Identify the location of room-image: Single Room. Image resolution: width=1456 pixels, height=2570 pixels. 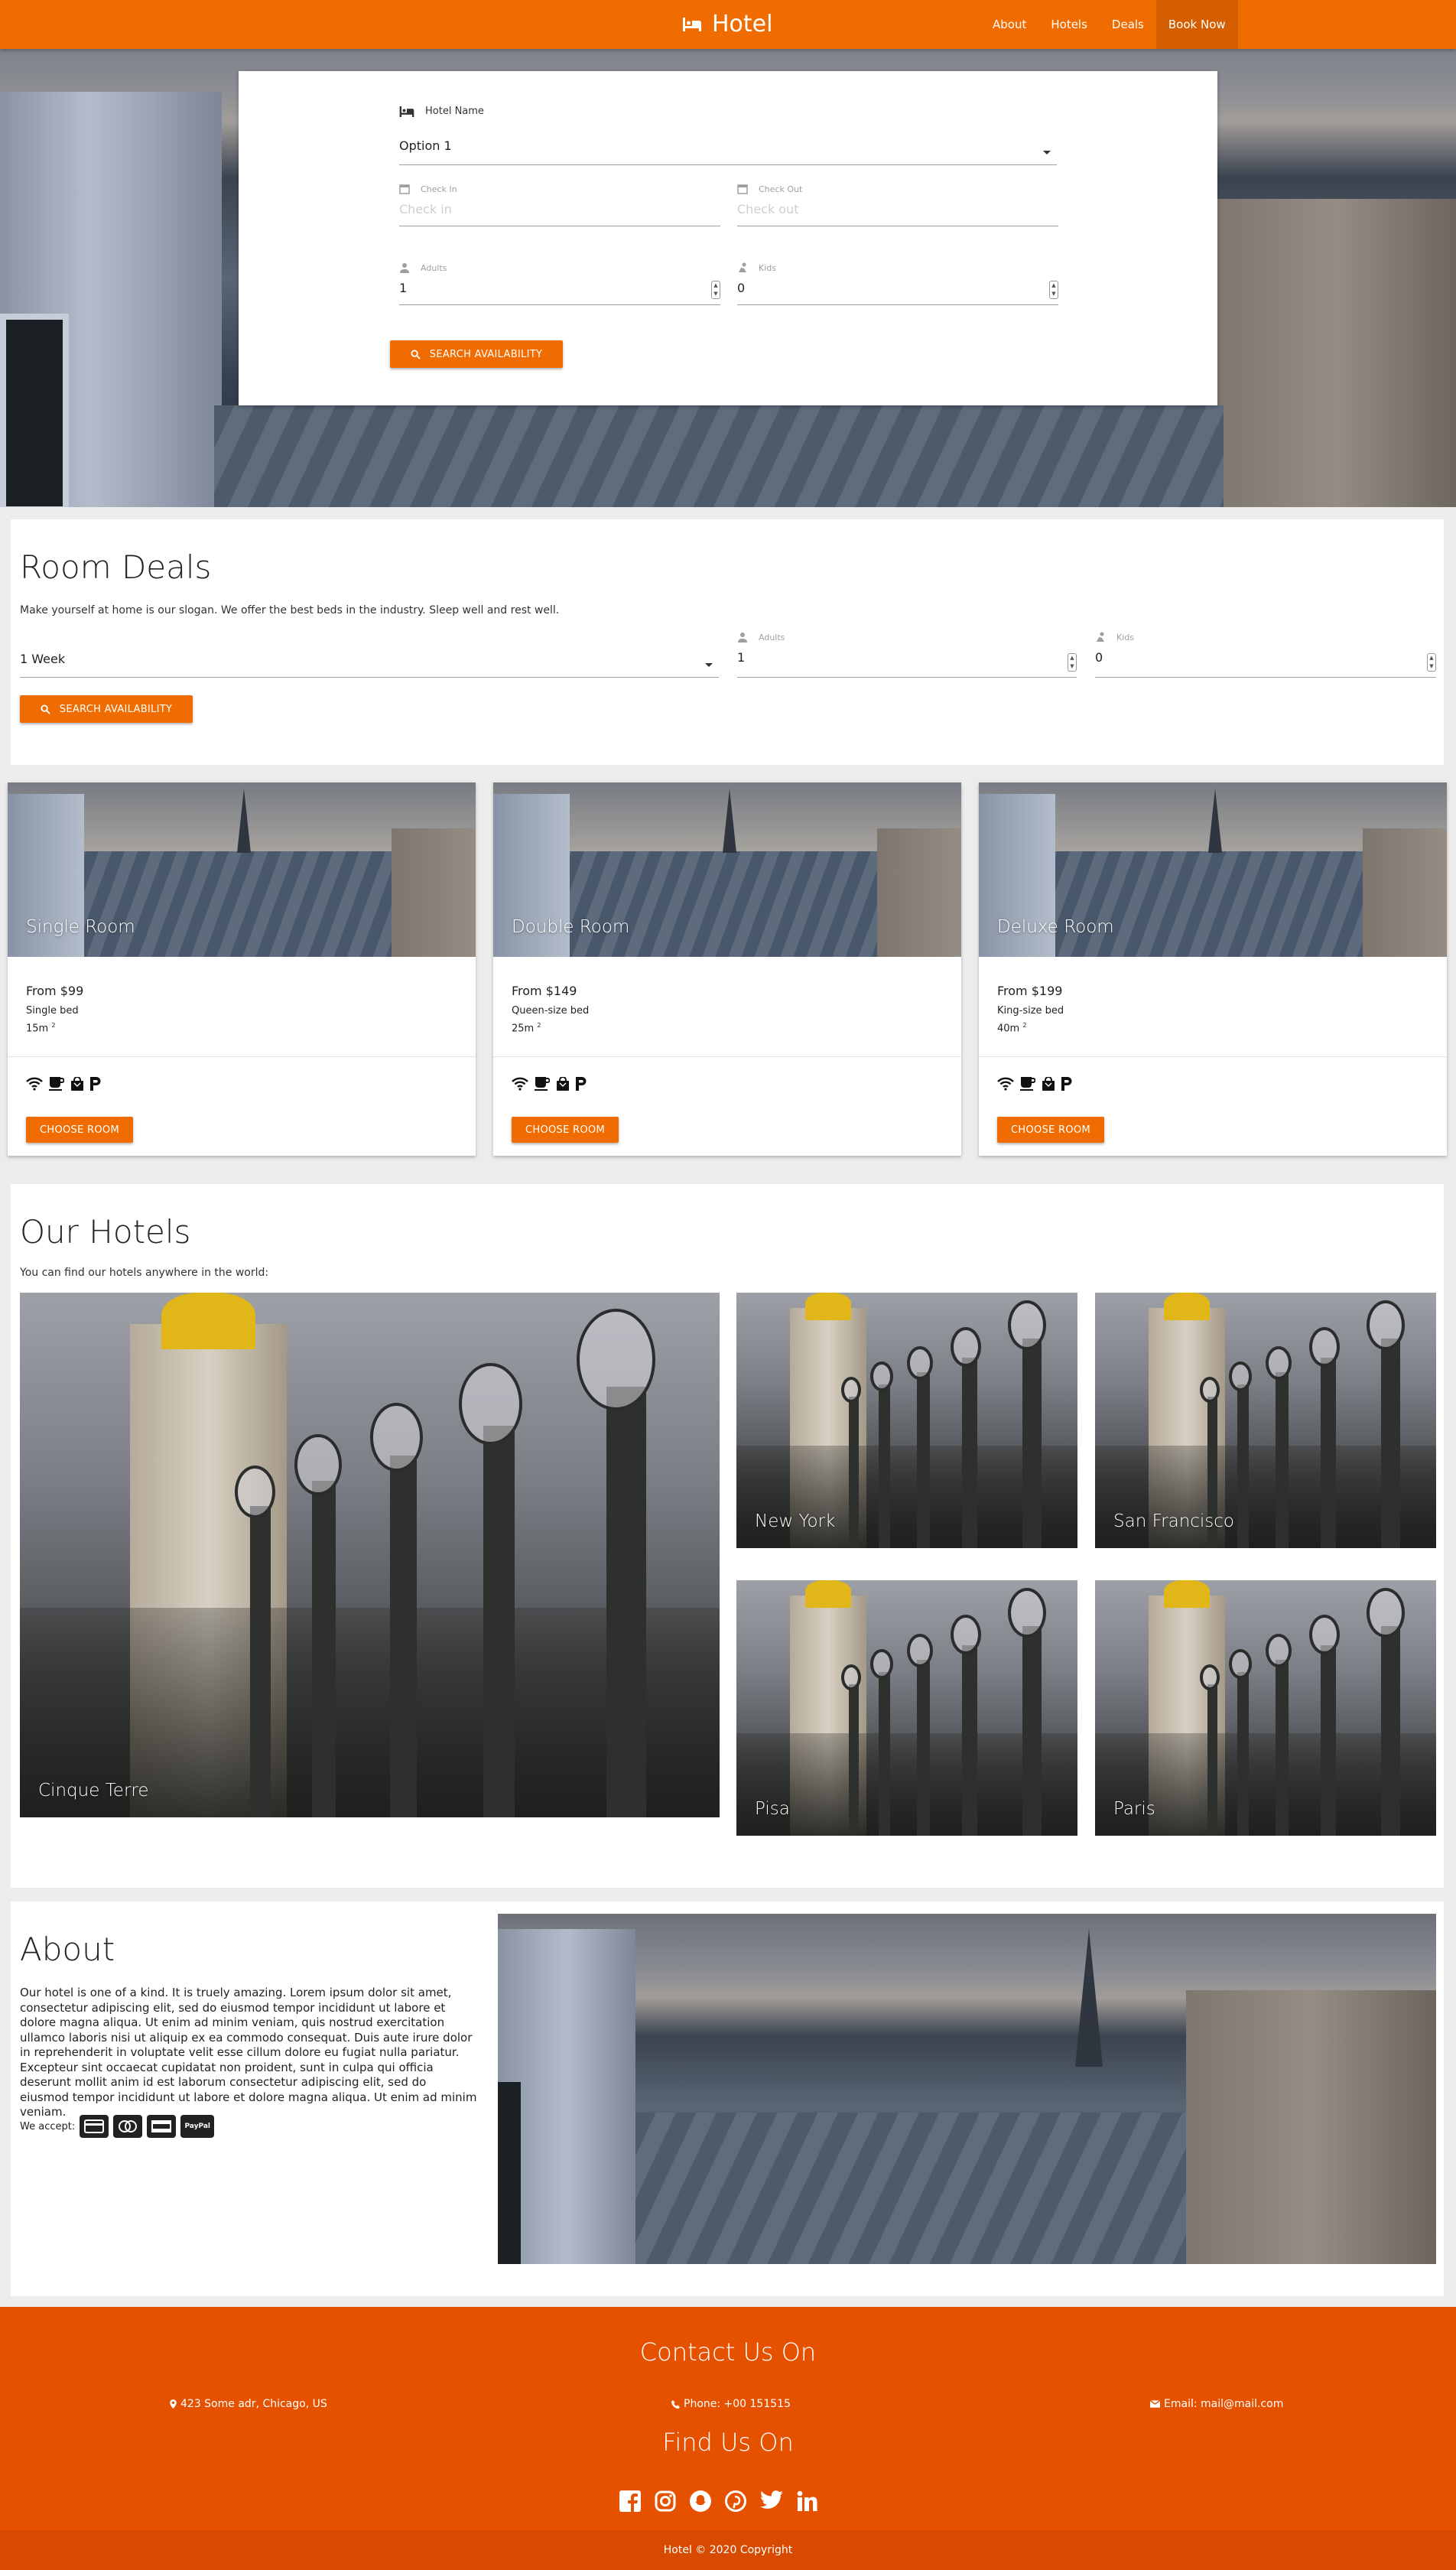
(242, 869).